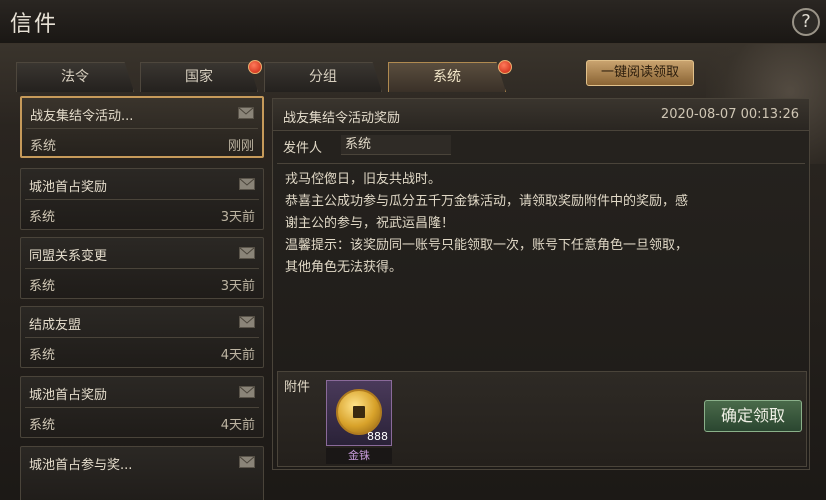 The image size is (826, 500). What do you see at coordinates (344, 267) in the screenshot?
I see `body-line: 其他角色无法获得。` at bounding box center [344, 267].